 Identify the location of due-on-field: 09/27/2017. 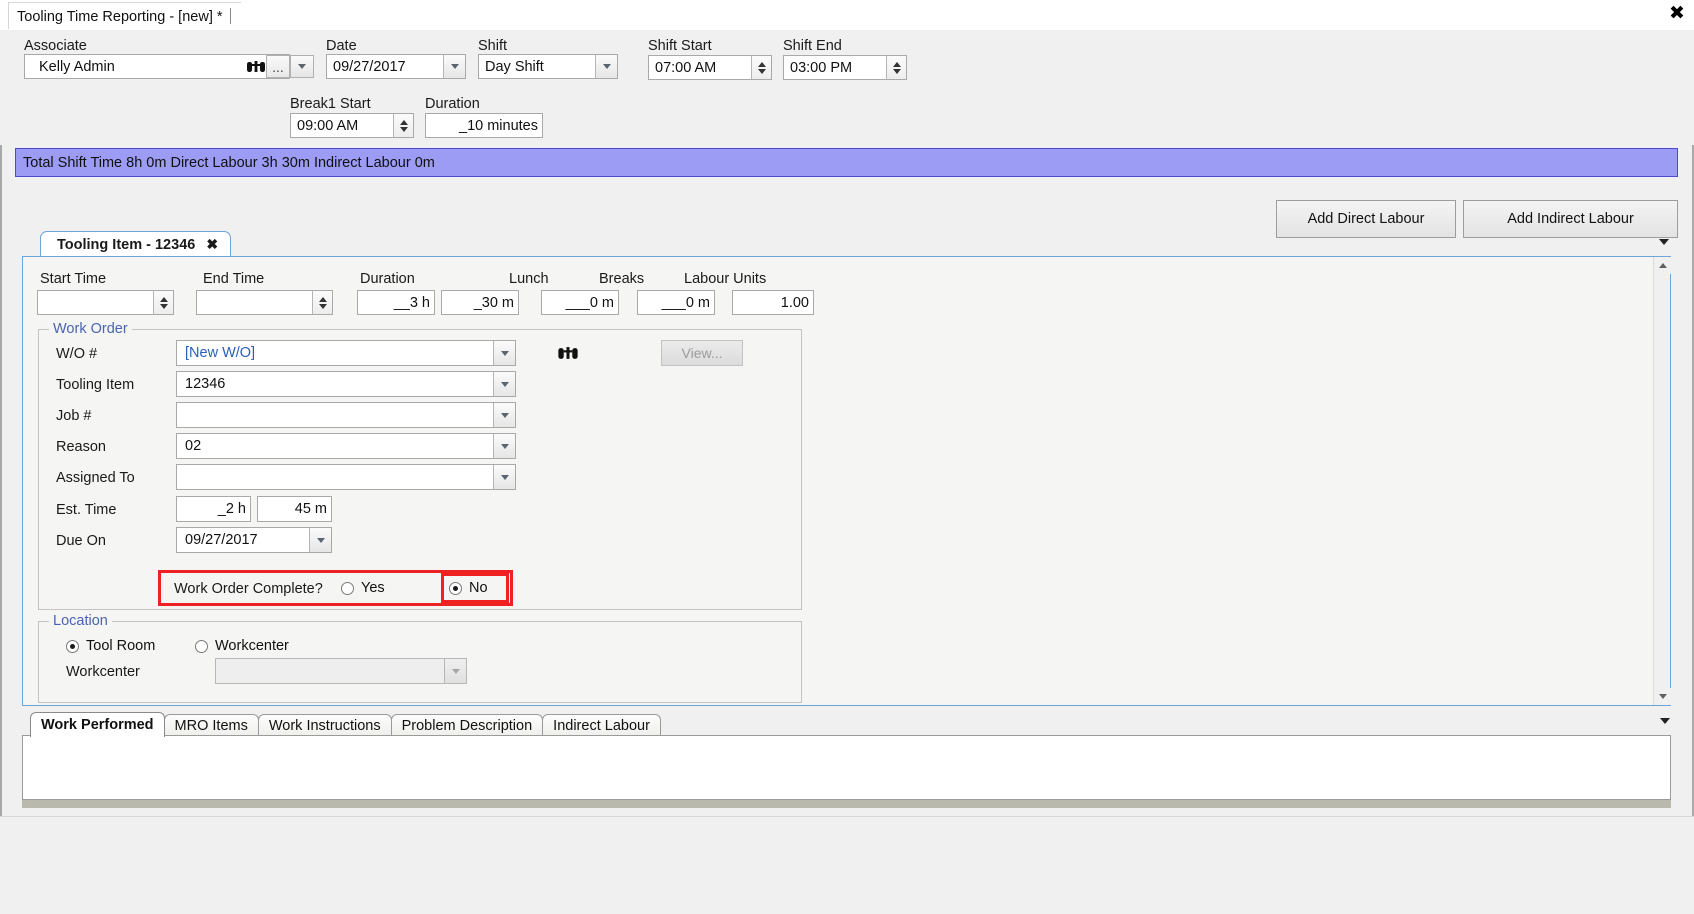
(254, 540).